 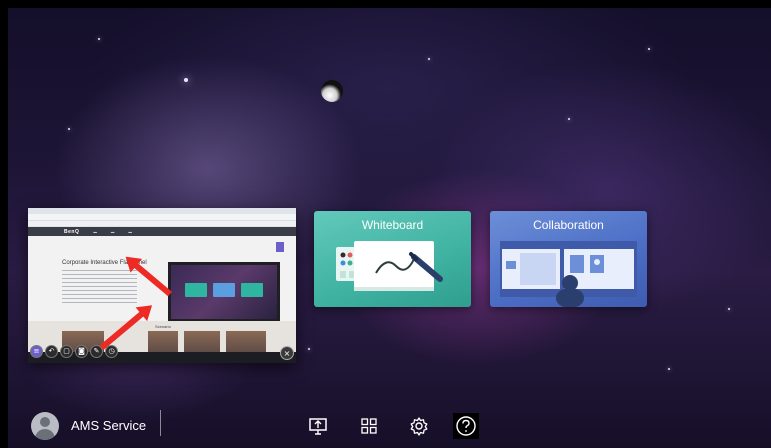 I want to click on apps-grid-button, so click(x=369, y=426).